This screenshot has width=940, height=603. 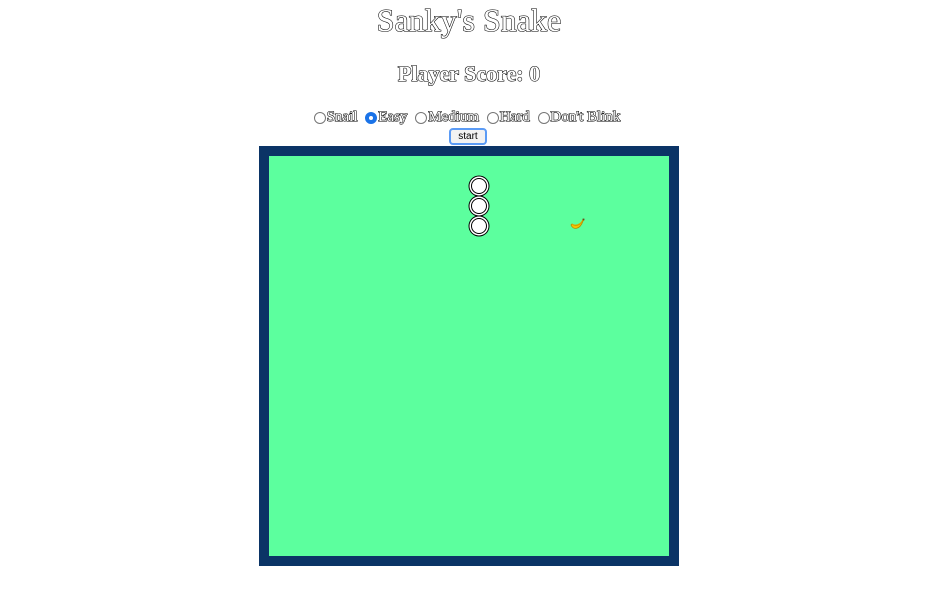 I want to click on banana-icon, so click(x=577, y=223).